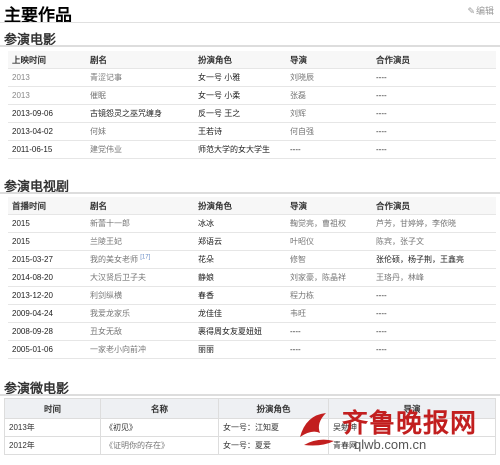 The image size is (500, 465). I want to click on footnote-ref: [17], so click(145, 257).